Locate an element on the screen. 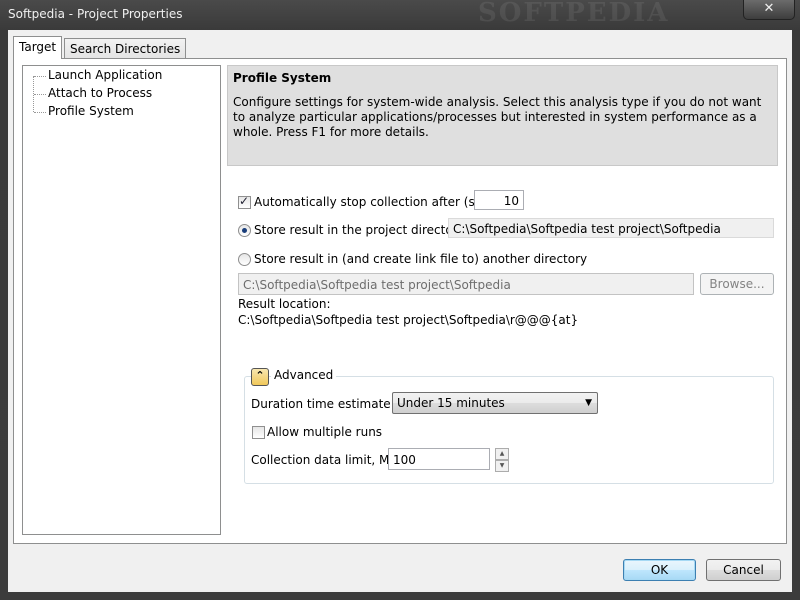  result-location-label: Result location: is located at coordinates (284, 304).